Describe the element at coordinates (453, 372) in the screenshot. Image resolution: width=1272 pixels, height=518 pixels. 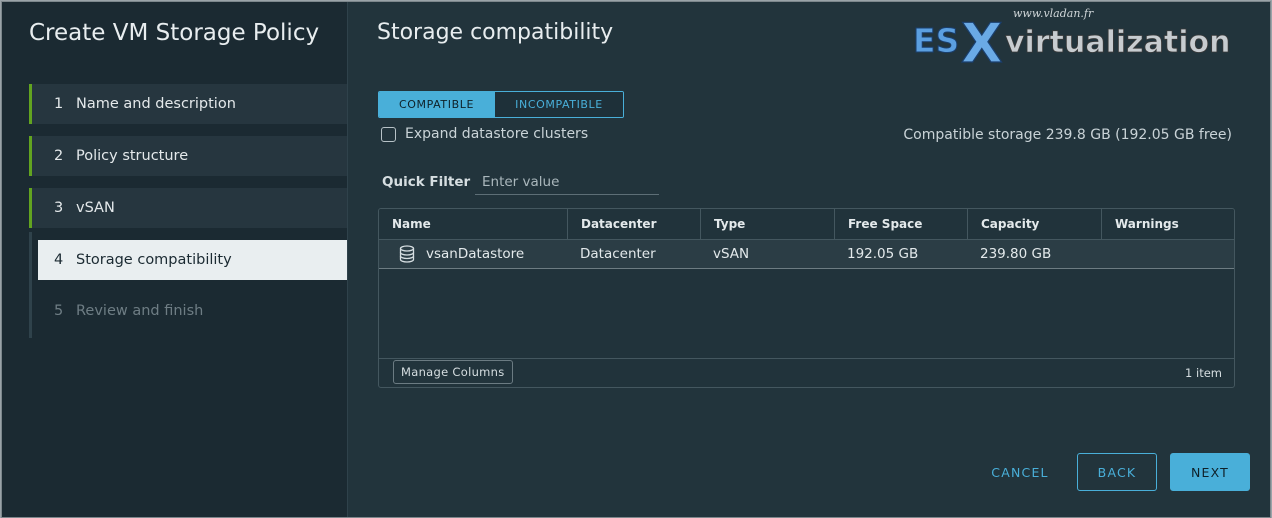
I see `manage-columns-button: Manage Columns` at that location.